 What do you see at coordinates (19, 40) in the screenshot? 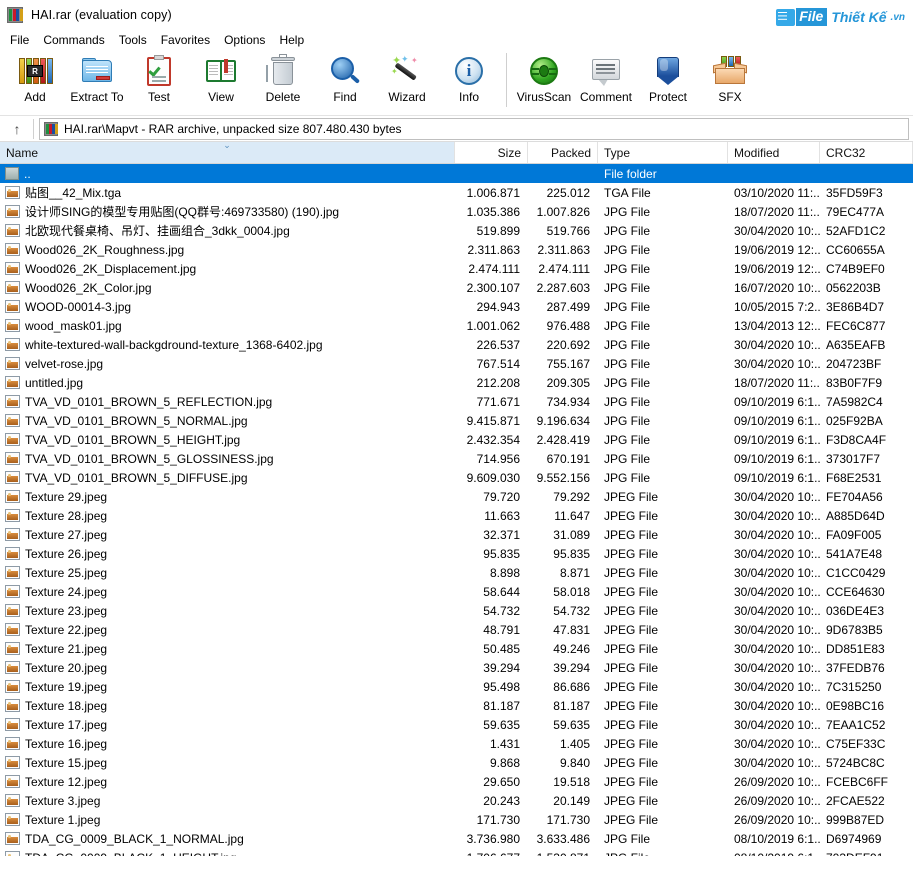
I see `menu-item-file: File` at bounding box center [19, 40].